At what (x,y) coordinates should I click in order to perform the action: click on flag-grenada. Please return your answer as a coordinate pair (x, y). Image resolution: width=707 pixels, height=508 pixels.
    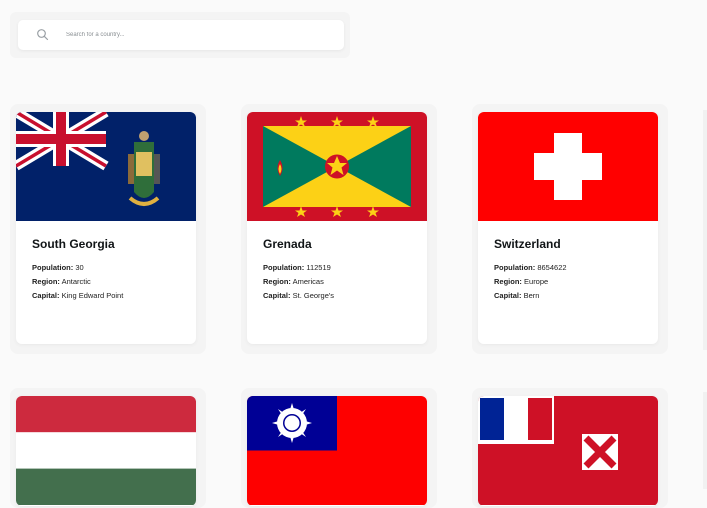
    Looking at the image, I should click on (337, 166).